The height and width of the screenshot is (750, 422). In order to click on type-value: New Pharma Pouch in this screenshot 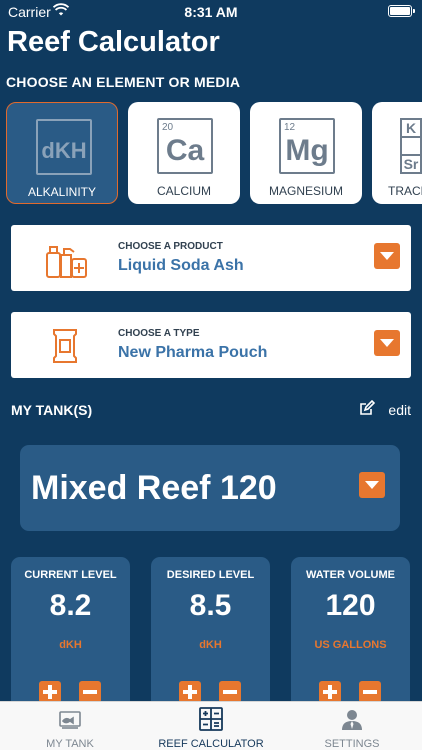, I will do `click(193, 352)`.